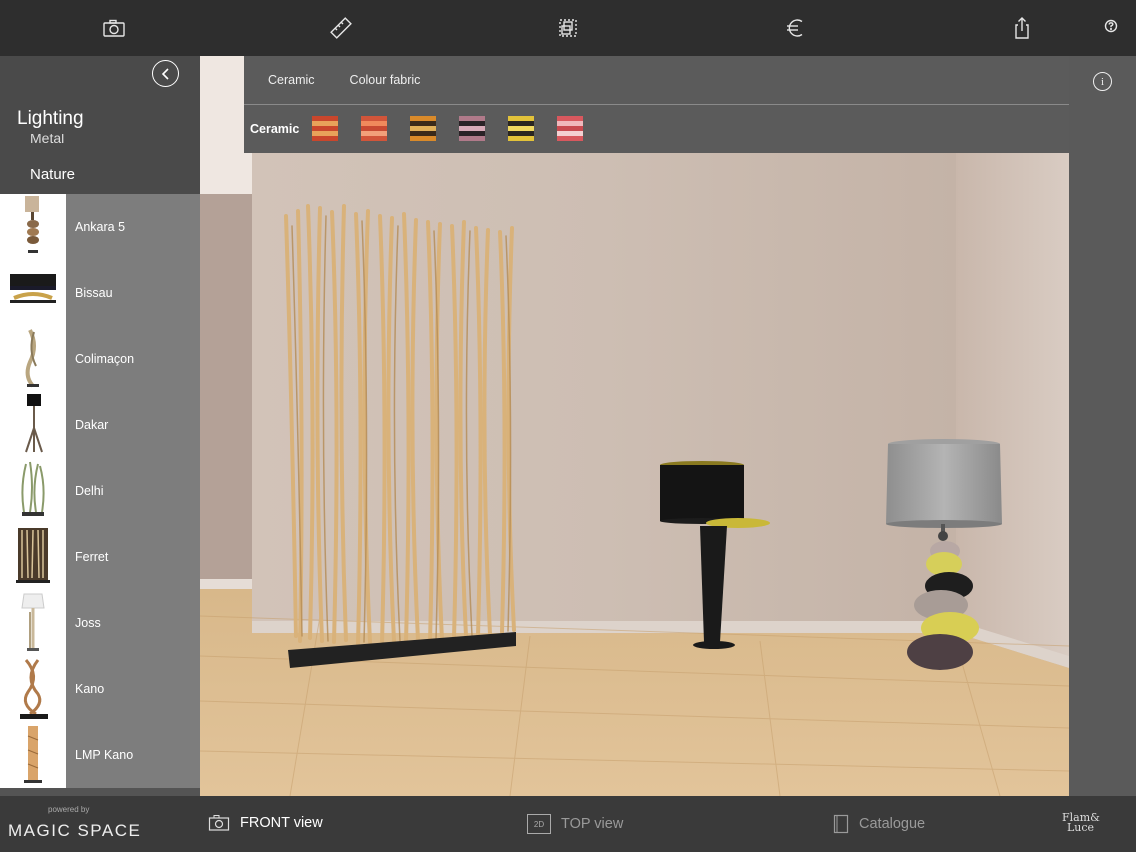  Describe the element at coordinates (92, 425) in the screenshot. I see `product-name: Dakar` at that location.